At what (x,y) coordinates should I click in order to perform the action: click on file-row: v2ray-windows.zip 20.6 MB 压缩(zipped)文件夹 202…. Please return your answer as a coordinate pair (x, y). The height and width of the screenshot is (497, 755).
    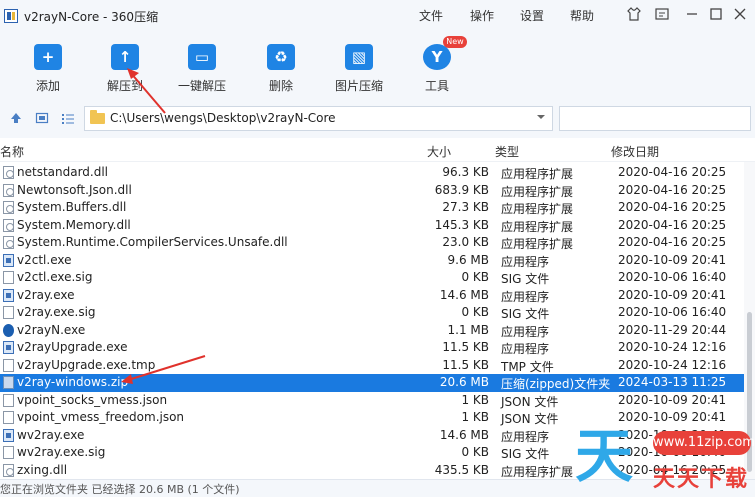
    Looking at the image, I should click on (372, 383).